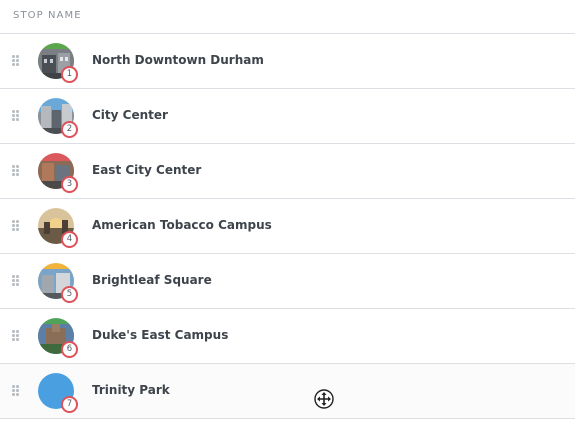 This screenshot has width=575, height=433. I want to click on table-row: 4 American Tobacco Campus, so click(287, 226).